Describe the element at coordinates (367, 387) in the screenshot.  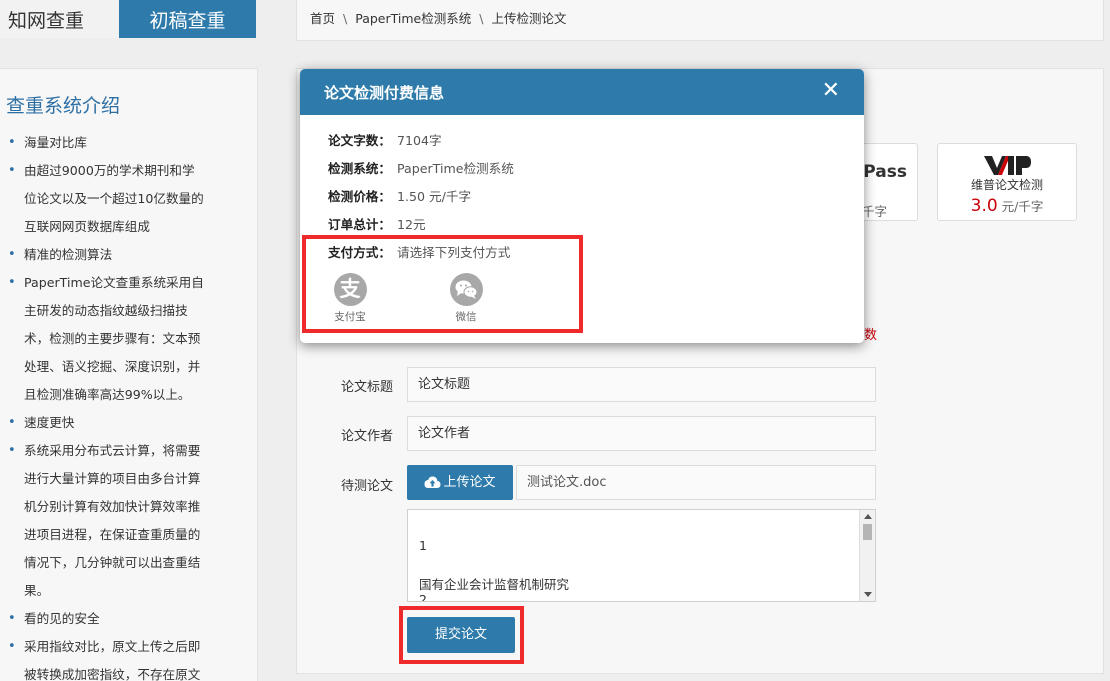
I see `title-label: 论文标题` at that location.